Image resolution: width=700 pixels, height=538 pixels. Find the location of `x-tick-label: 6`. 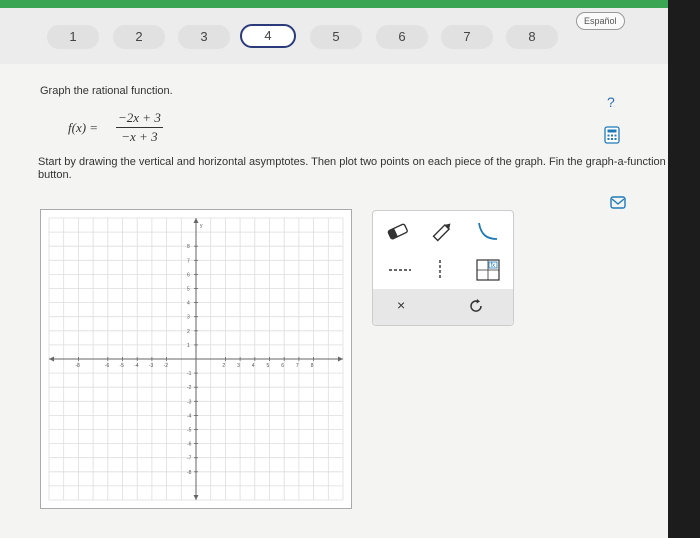

x-tick-label: 6 is located at coordinates (282, 366).